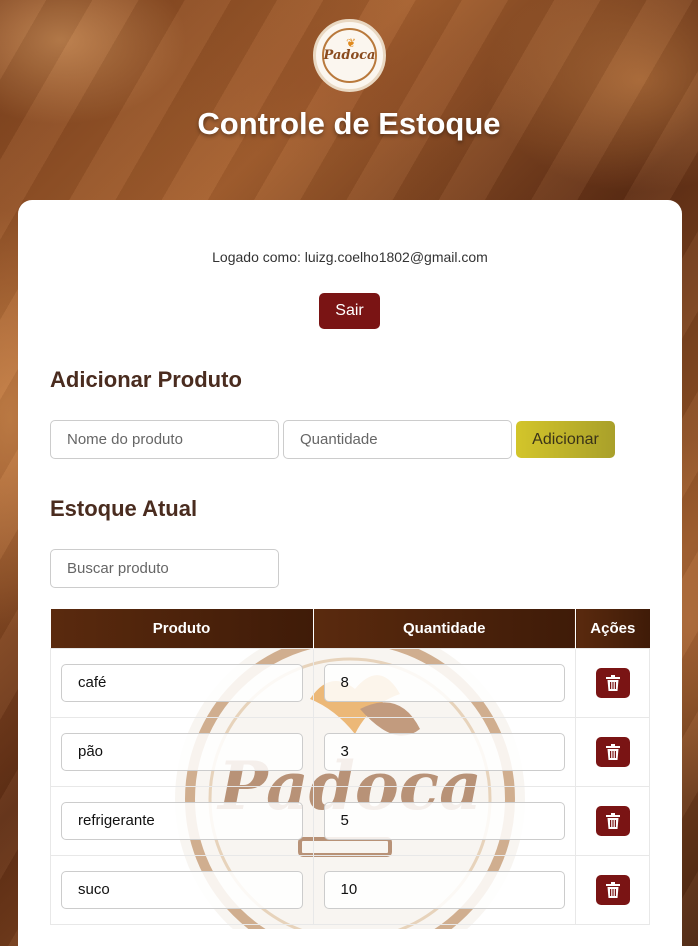 This screenshot has width=698, height=946. What do you see at coordinates (565, 439) in the screenshot?
I see `add-product-button: Adicionar` at bounding box center [565, 439].